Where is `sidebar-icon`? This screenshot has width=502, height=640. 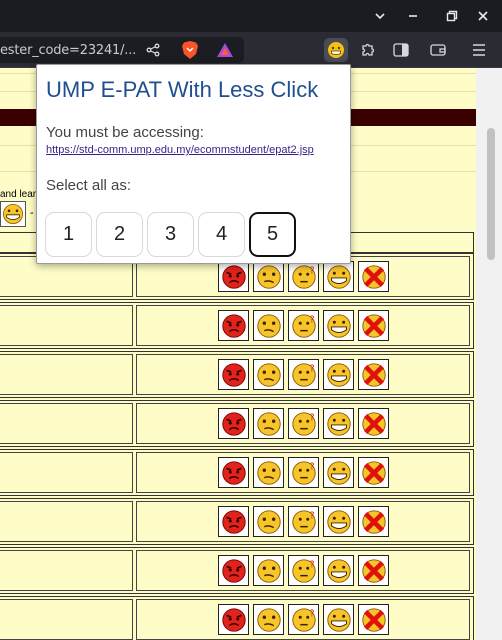 sidebar-icon is located at coordinates (401, 50).